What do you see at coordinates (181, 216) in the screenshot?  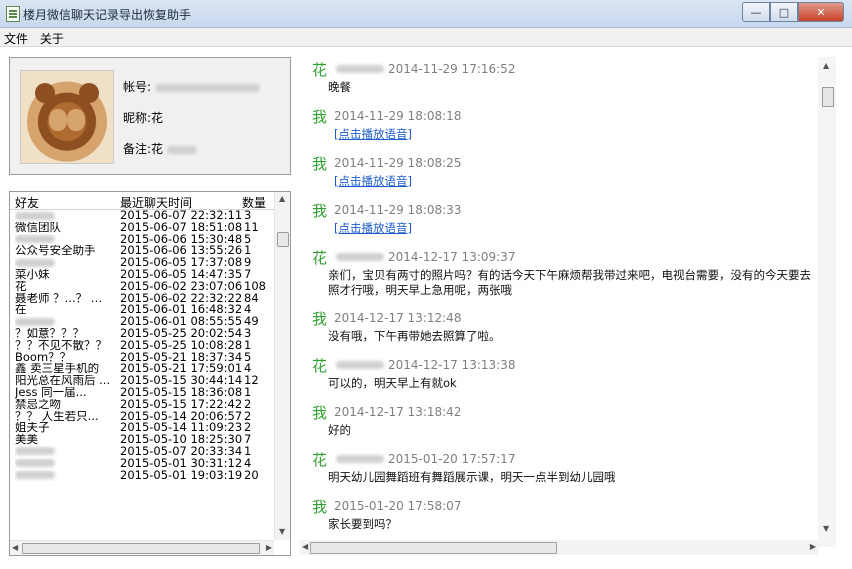 I see `friend-last-time: 2015-06-07 22:32:11` at bounding box center [181, 216].